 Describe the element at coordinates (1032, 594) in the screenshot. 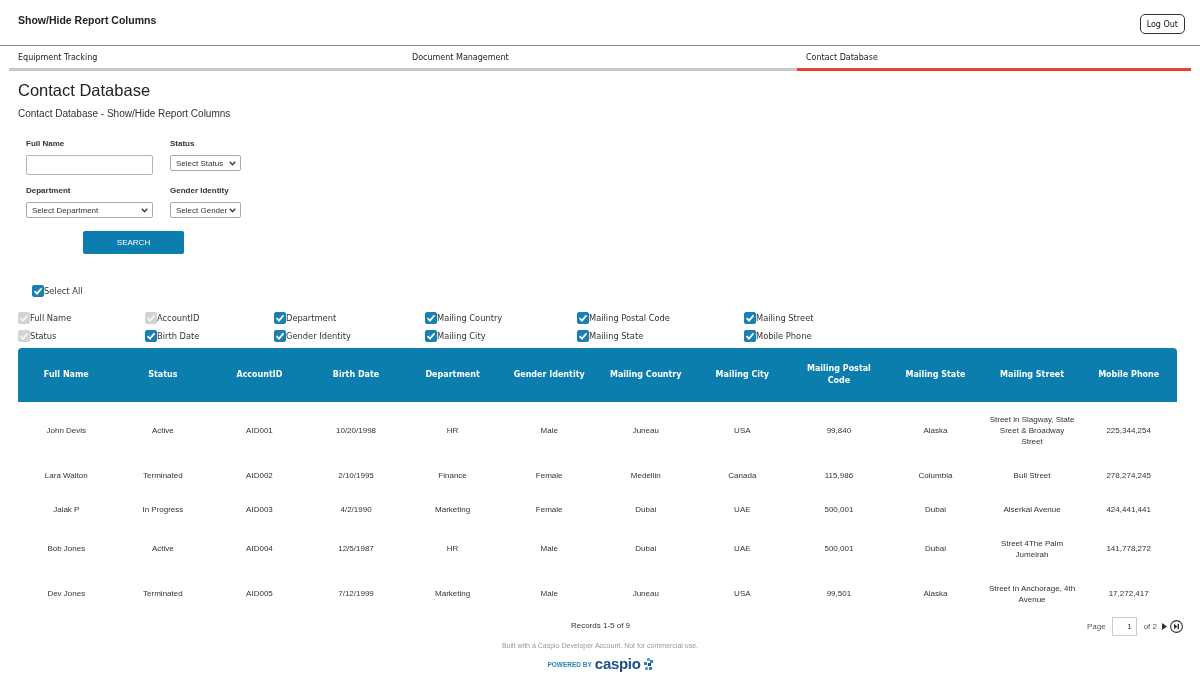

I see `table-cell-text: Street In Anchorage, 4th Avenue` at that location.